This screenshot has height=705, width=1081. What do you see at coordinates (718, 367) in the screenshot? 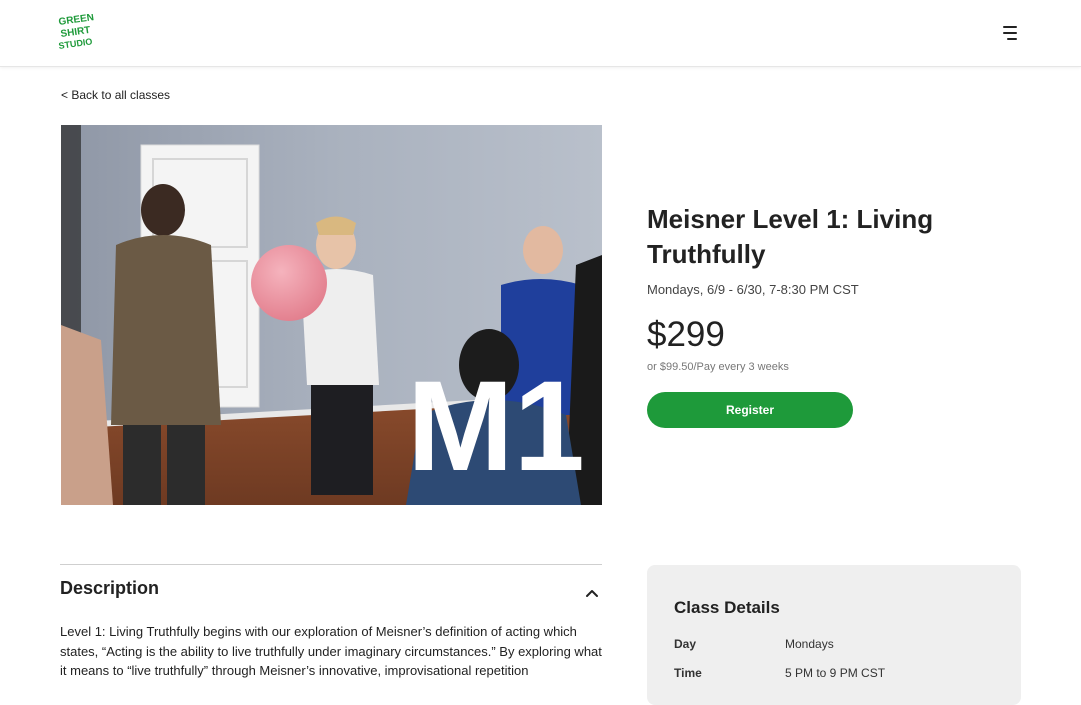
I see `payment-plan-text: or $99.50/Pay every 3 weeks` at bounding box center [718, 367].